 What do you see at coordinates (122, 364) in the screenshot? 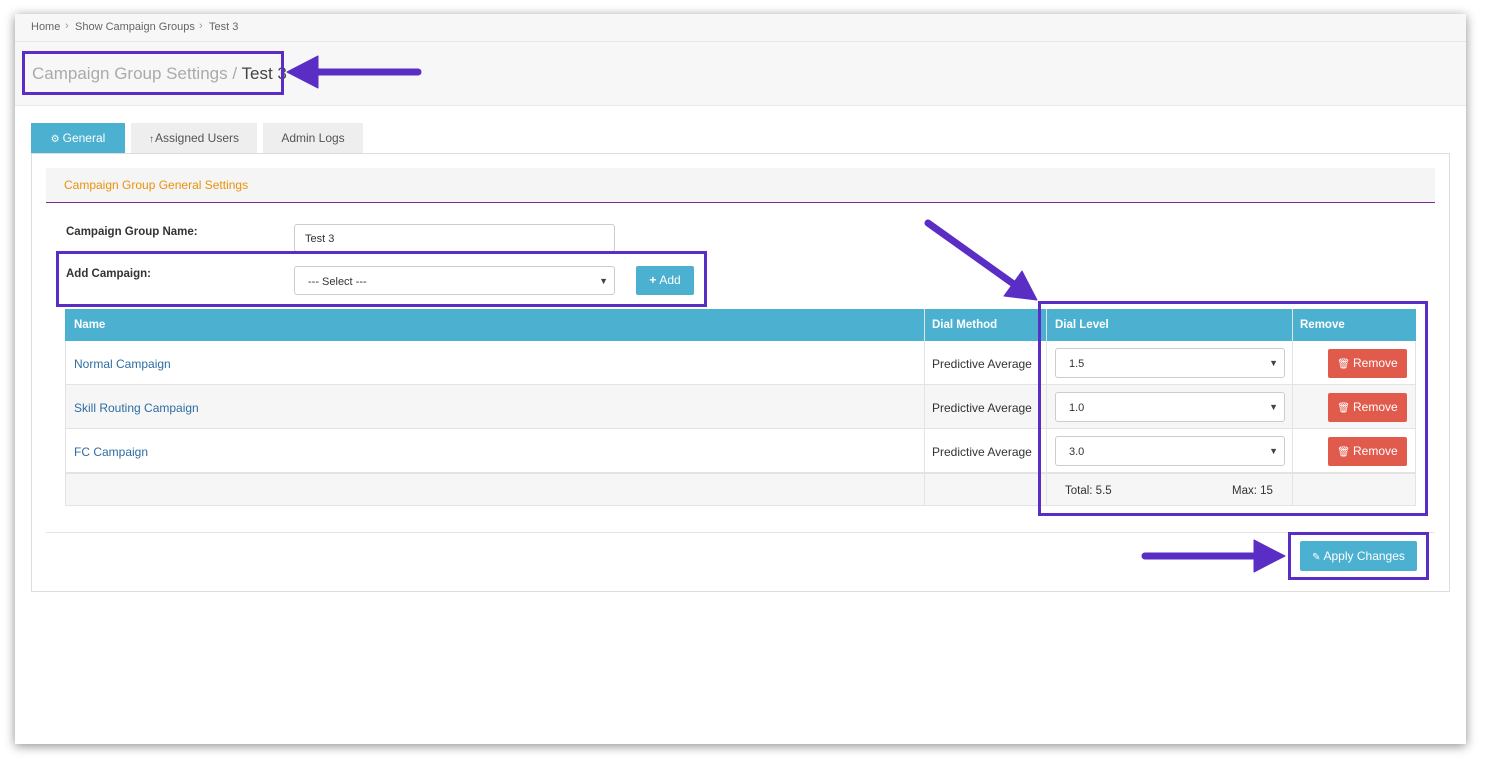
I see `campaign-link: Normal Campaign` at bounding box center [122, 364].